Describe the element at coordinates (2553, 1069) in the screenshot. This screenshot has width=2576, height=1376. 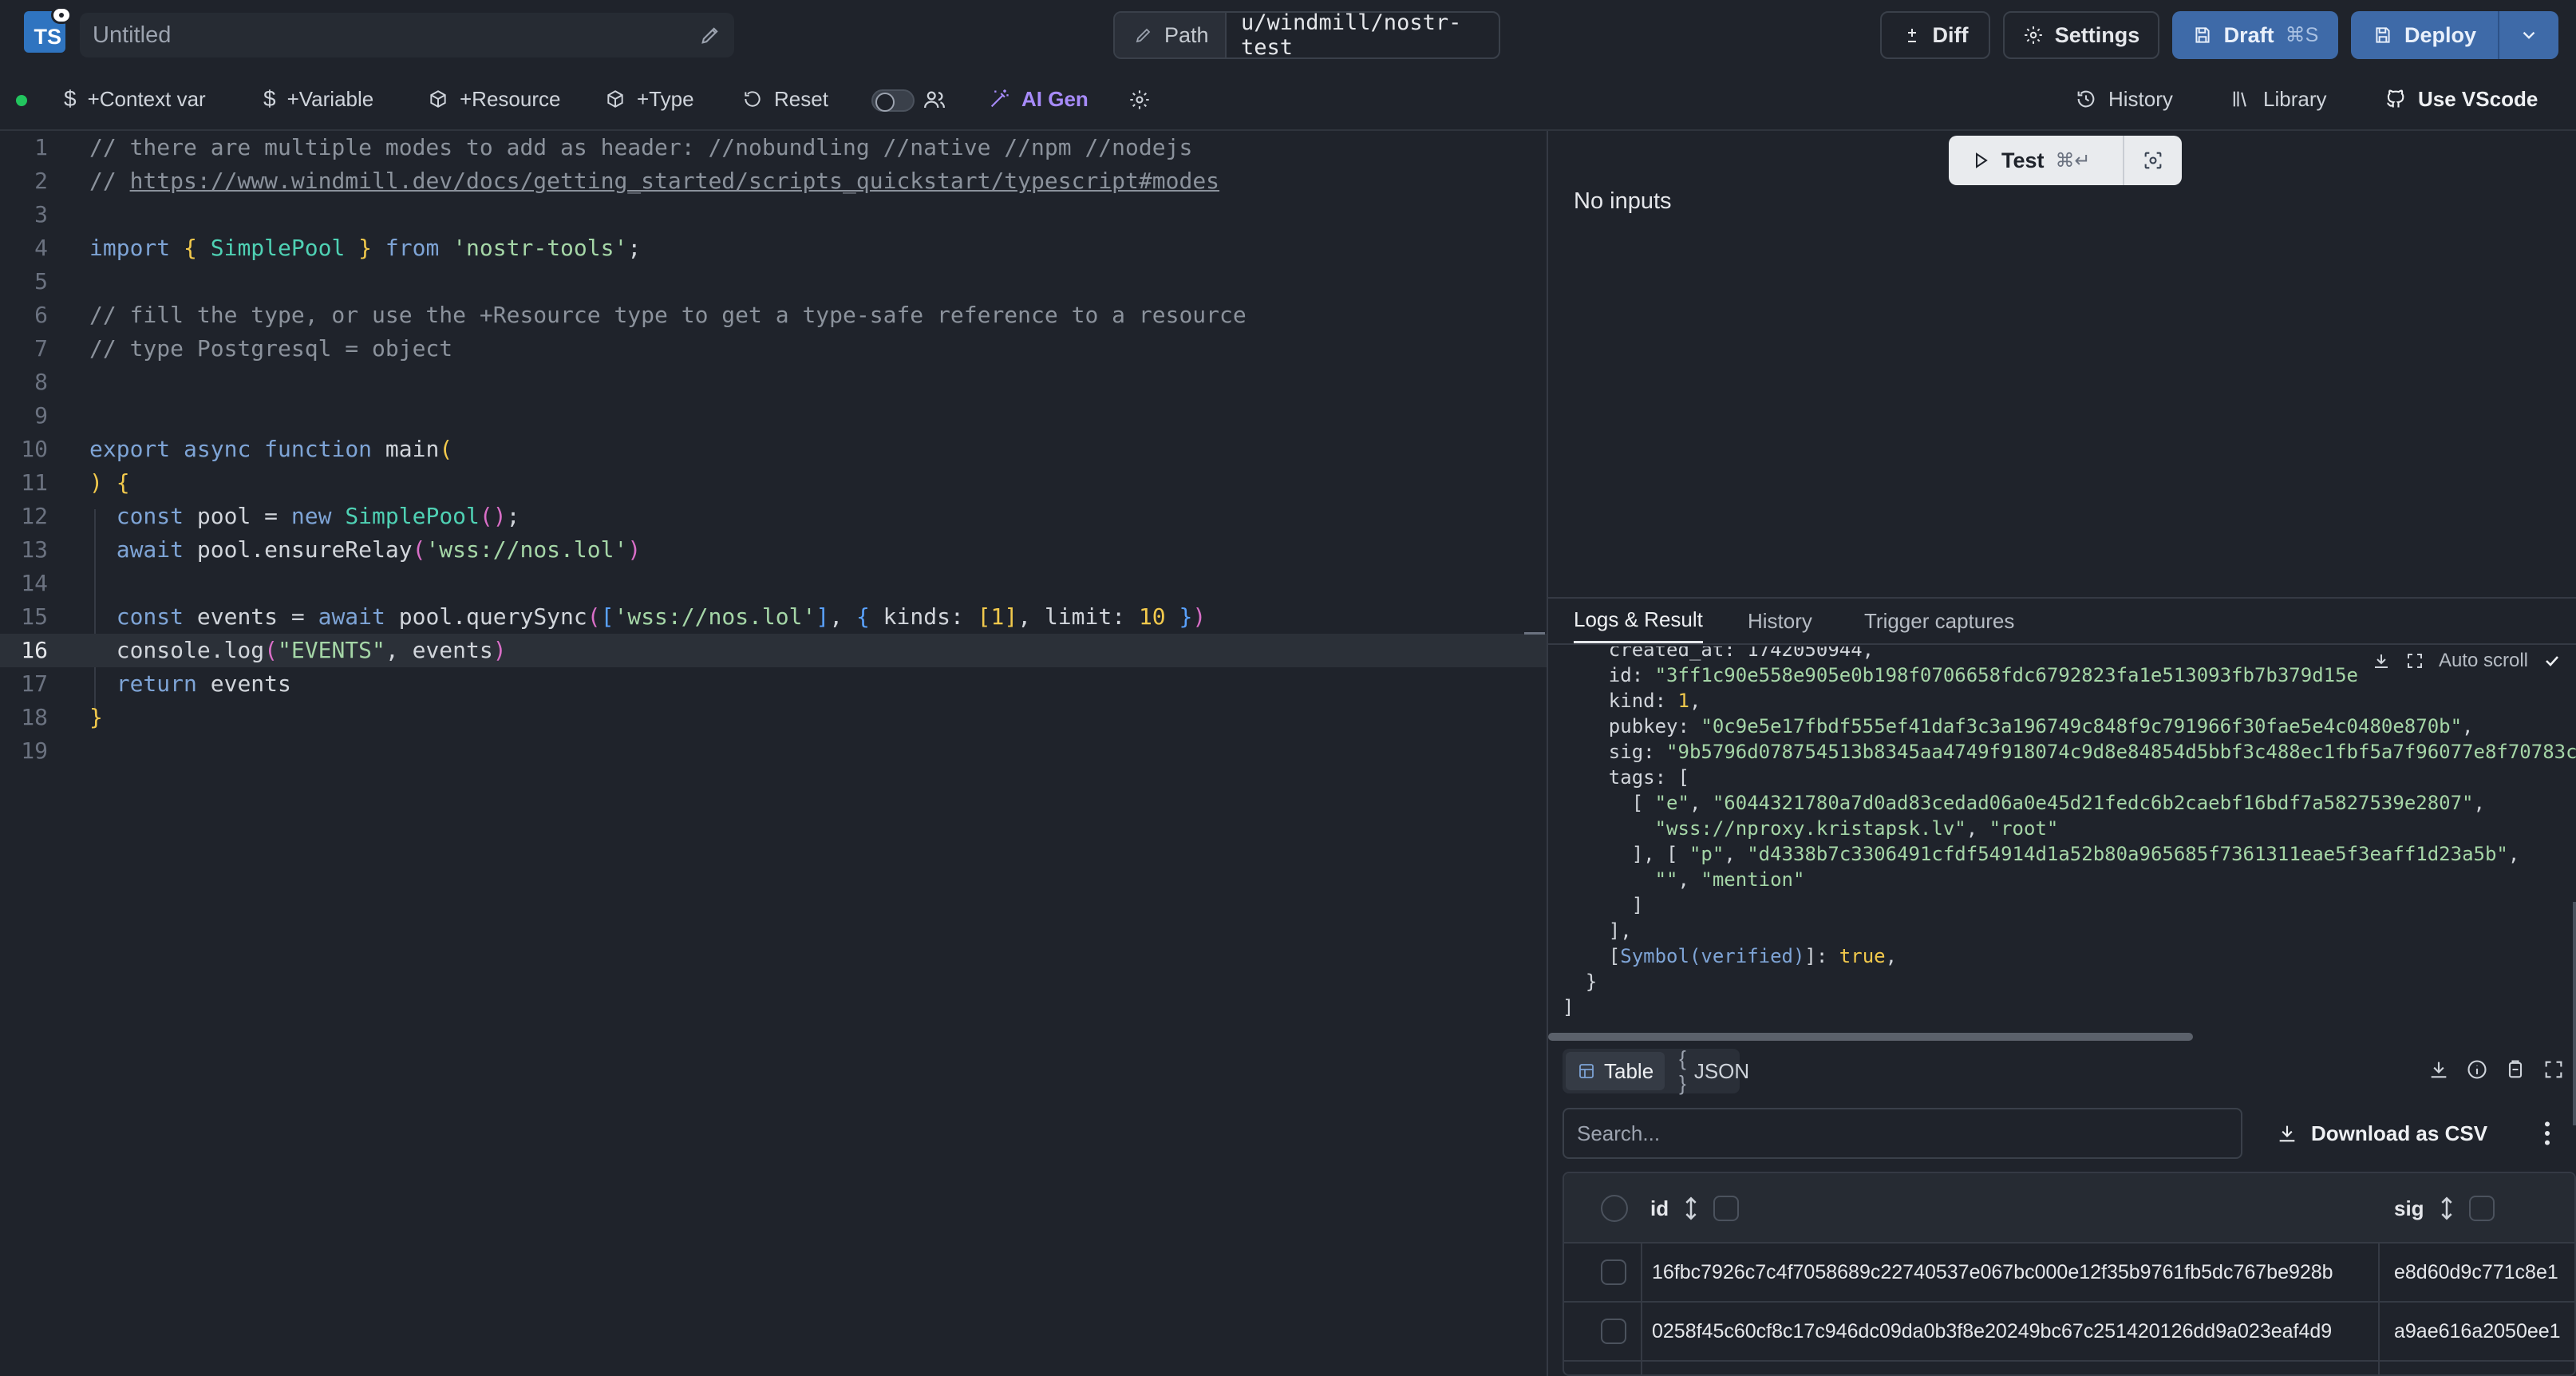
I see `fullscreen-icon` at that location.